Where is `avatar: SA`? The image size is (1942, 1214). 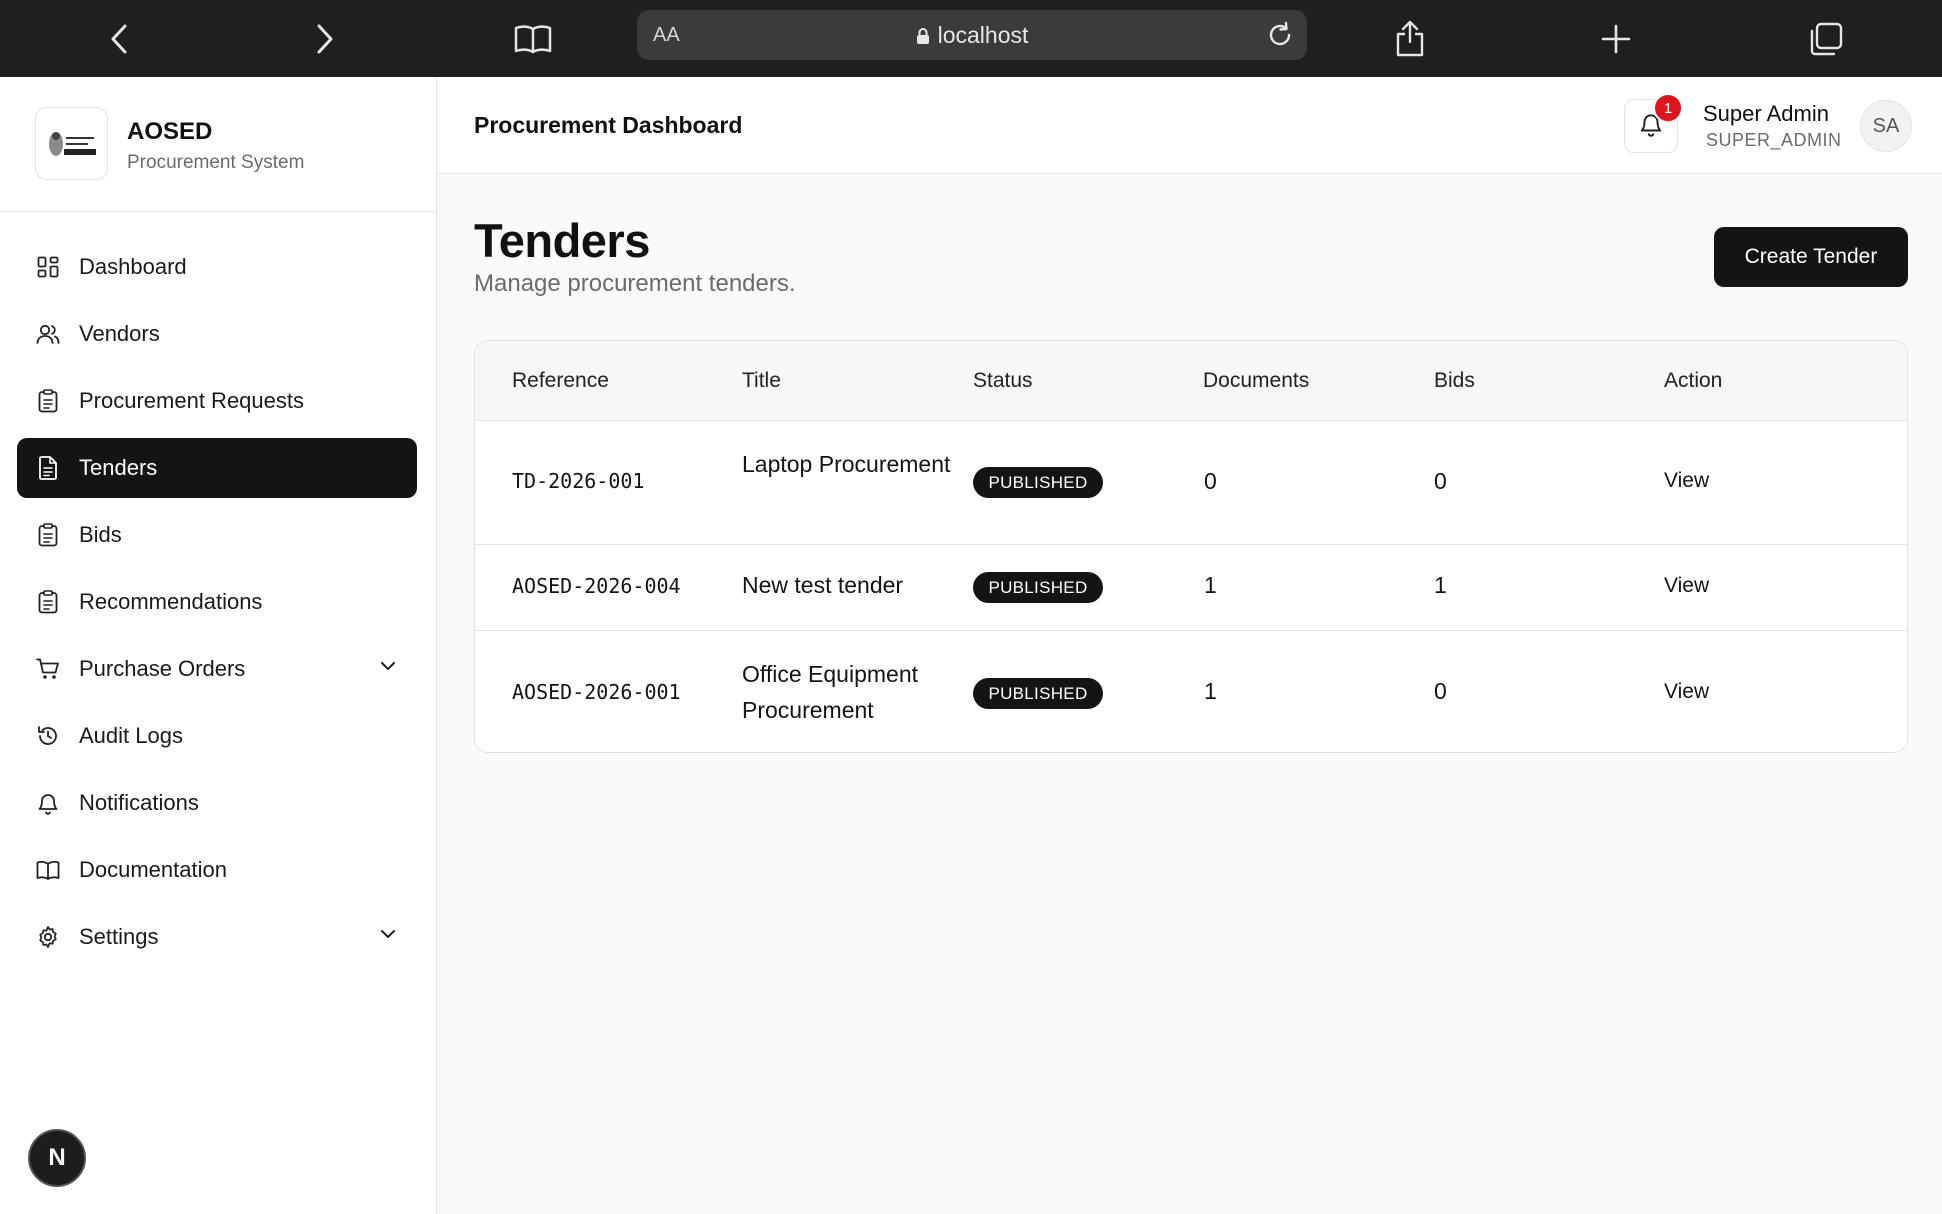 avatar: SA is located at coordinates (1886, 126).